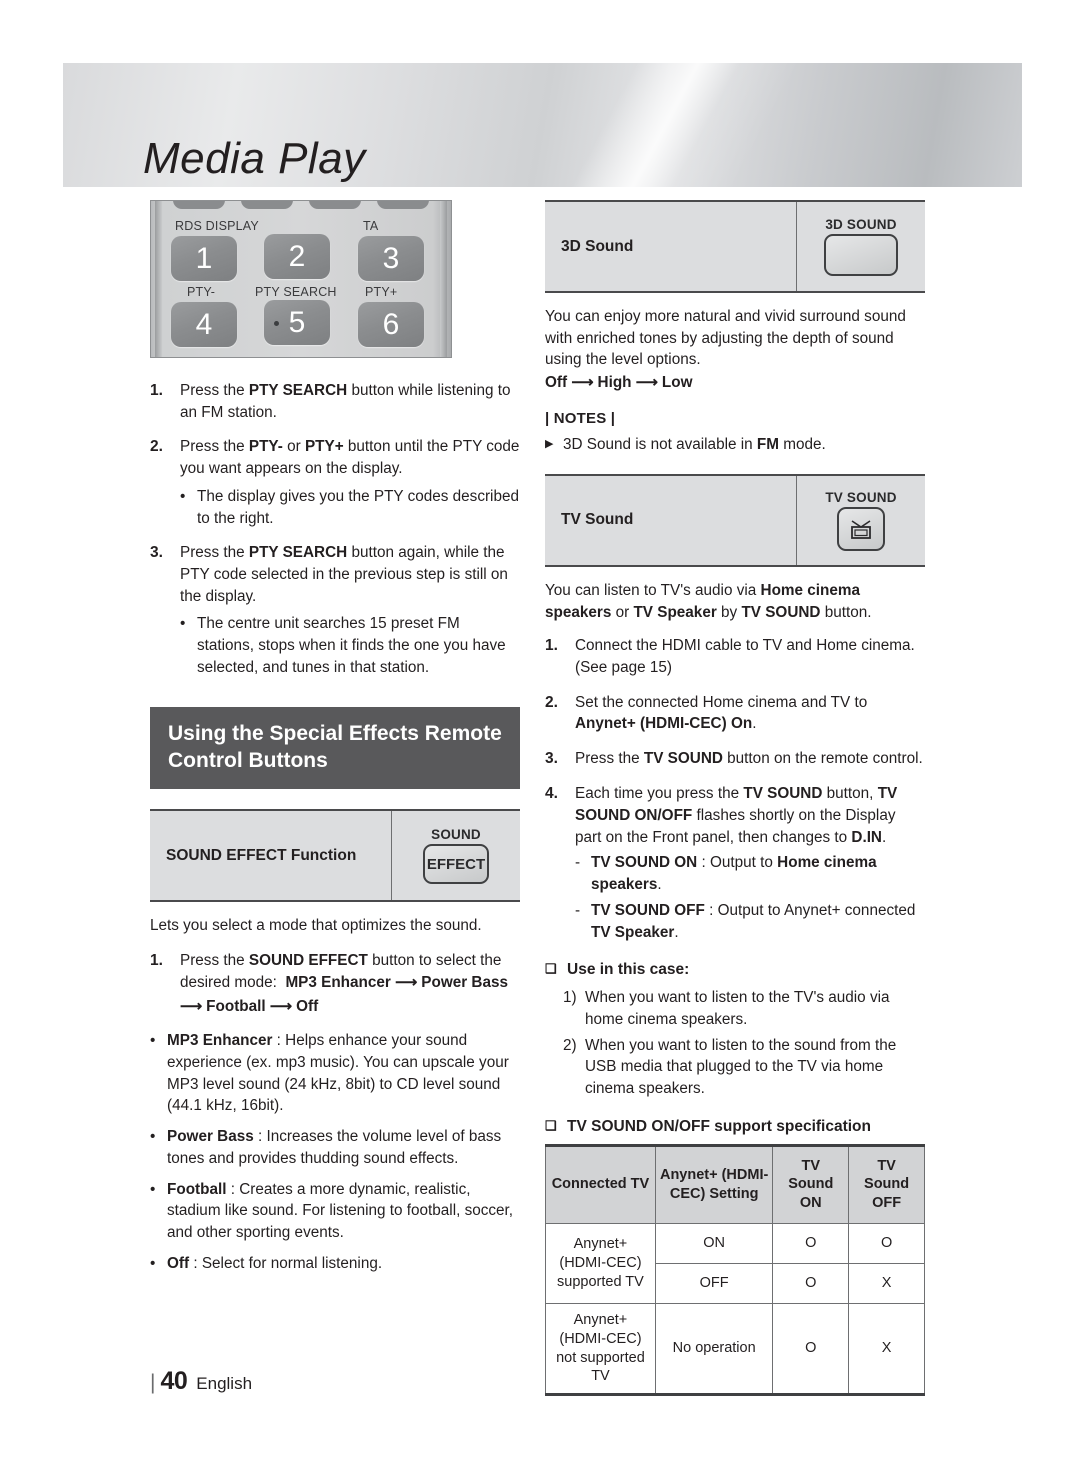 The image size is (1080, 1479). What do you see at coordinates (254, 158) in the screenshot?
I see `page-title: Media Play` at bounding box center [254, 158].